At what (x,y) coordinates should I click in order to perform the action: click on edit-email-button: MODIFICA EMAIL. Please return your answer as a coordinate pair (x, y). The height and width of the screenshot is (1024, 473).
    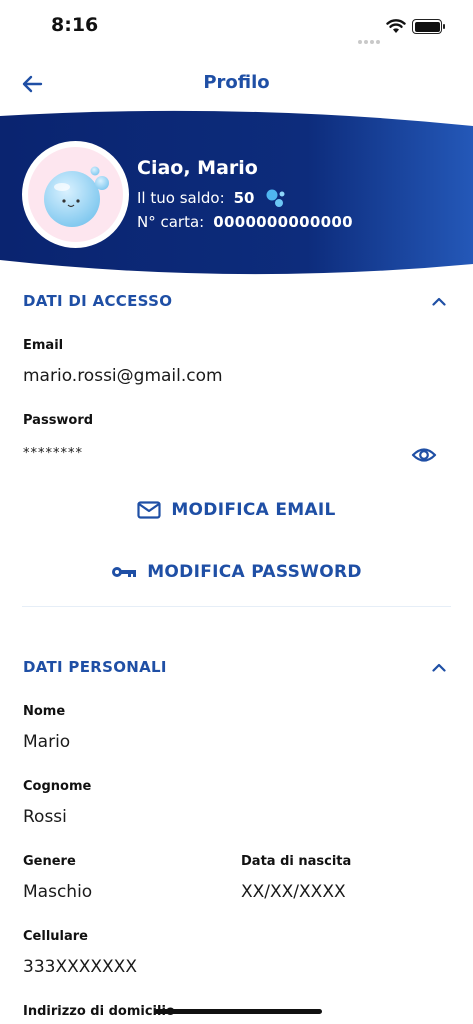
    Looking at the image, I should click on (236, 510).